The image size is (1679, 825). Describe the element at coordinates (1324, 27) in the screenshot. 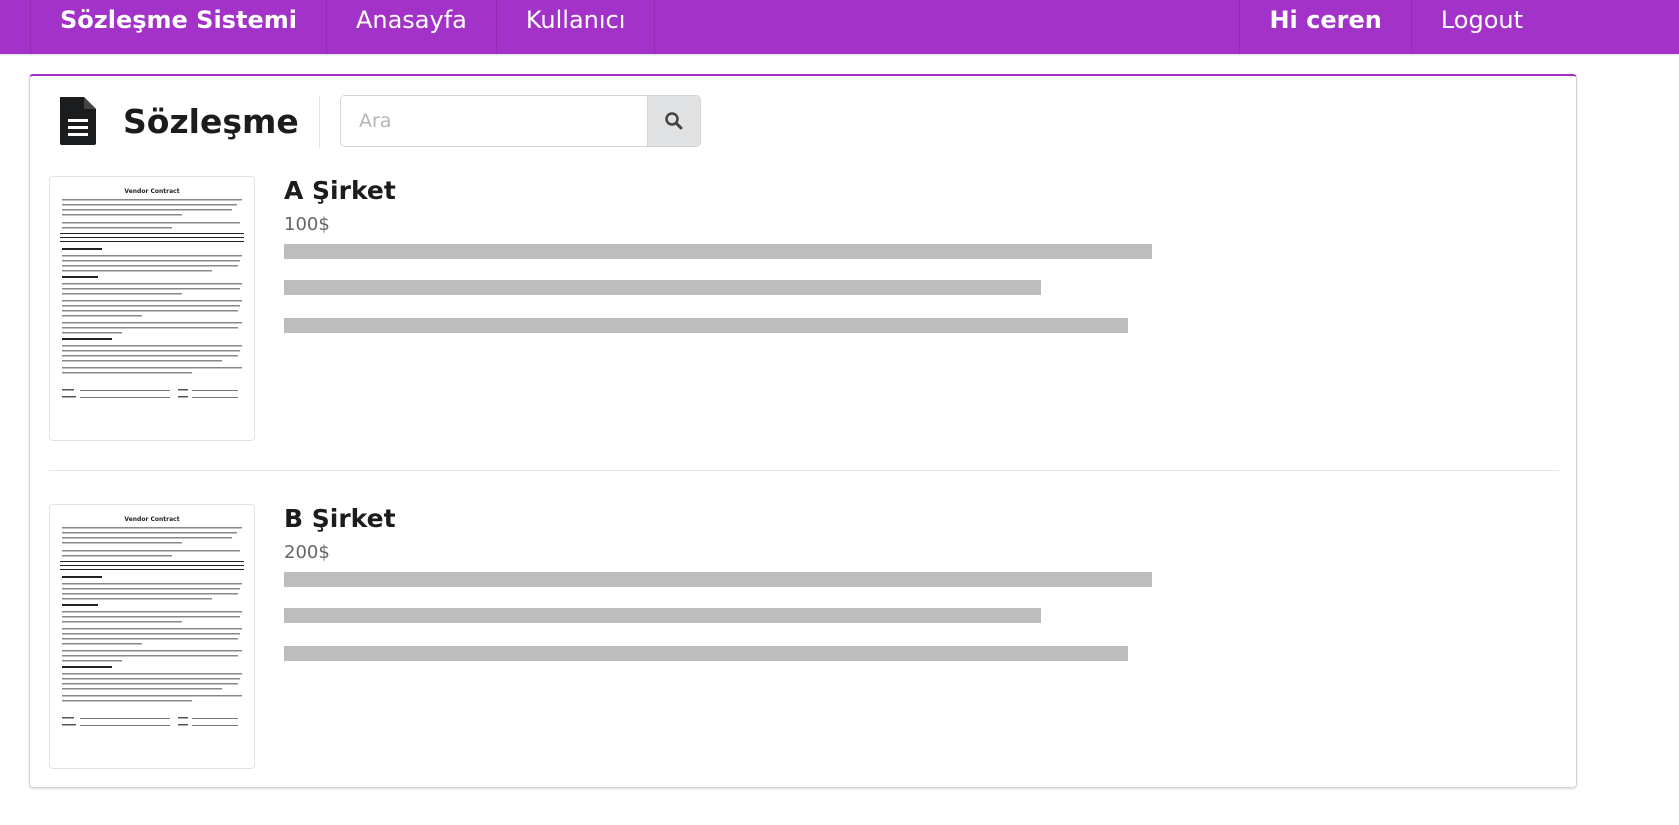

I see `user-greeting: Hi ceren` at that location.